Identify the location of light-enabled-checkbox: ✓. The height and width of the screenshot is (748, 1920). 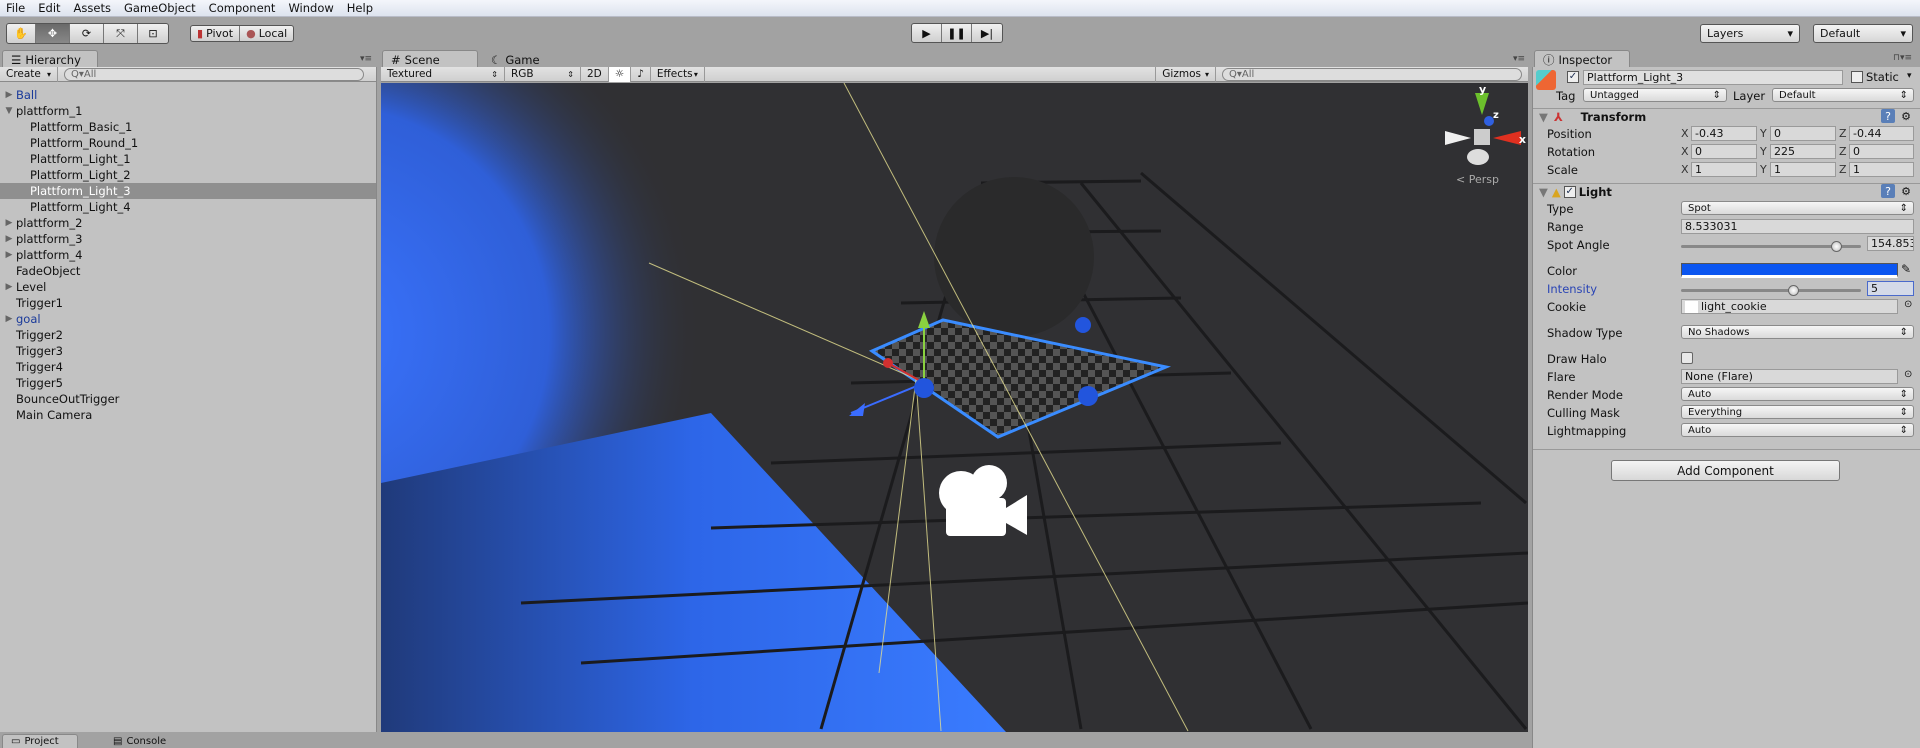
(1569, 192).